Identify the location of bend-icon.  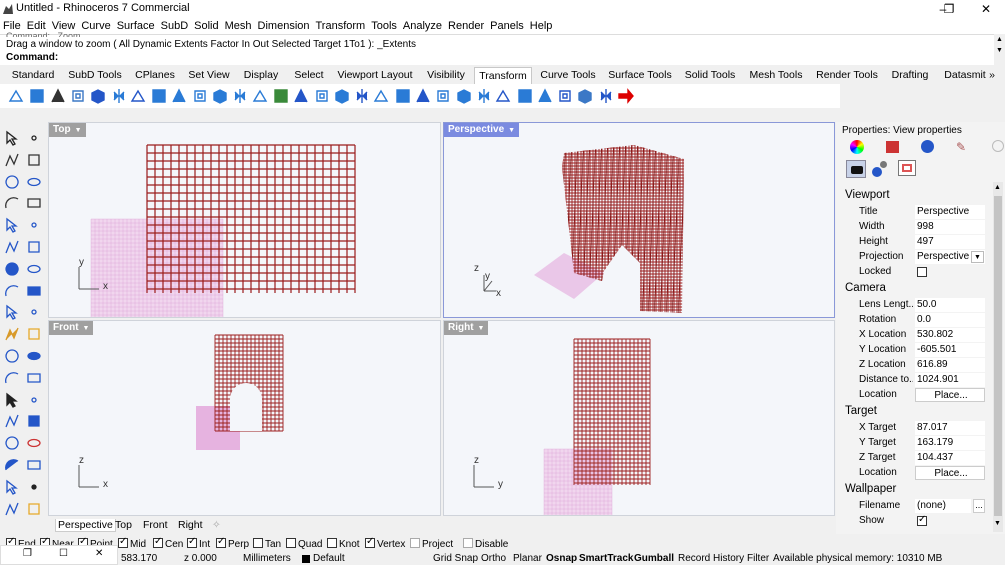
(261, 96).